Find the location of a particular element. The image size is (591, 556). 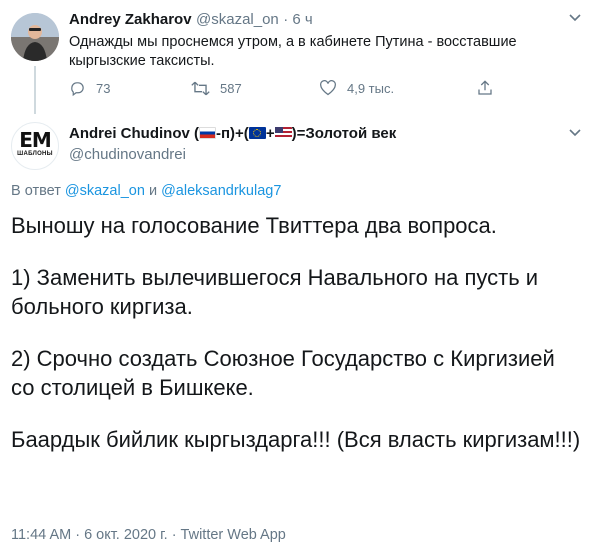

heart-icon is located at coordinates (328, 88).